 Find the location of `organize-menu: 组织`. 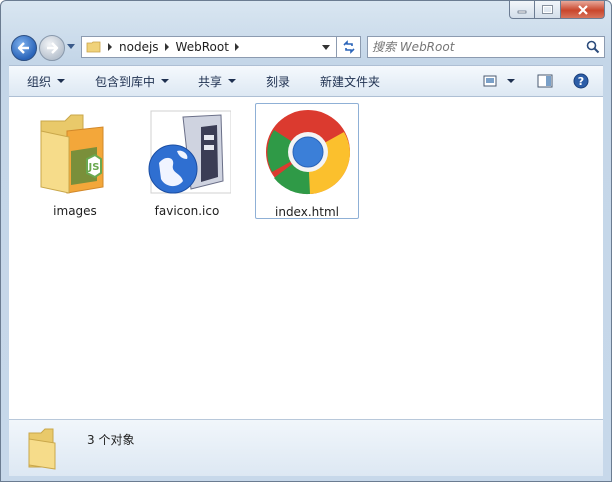

organize-menu: 组织 is located at coordinates (46, 81).